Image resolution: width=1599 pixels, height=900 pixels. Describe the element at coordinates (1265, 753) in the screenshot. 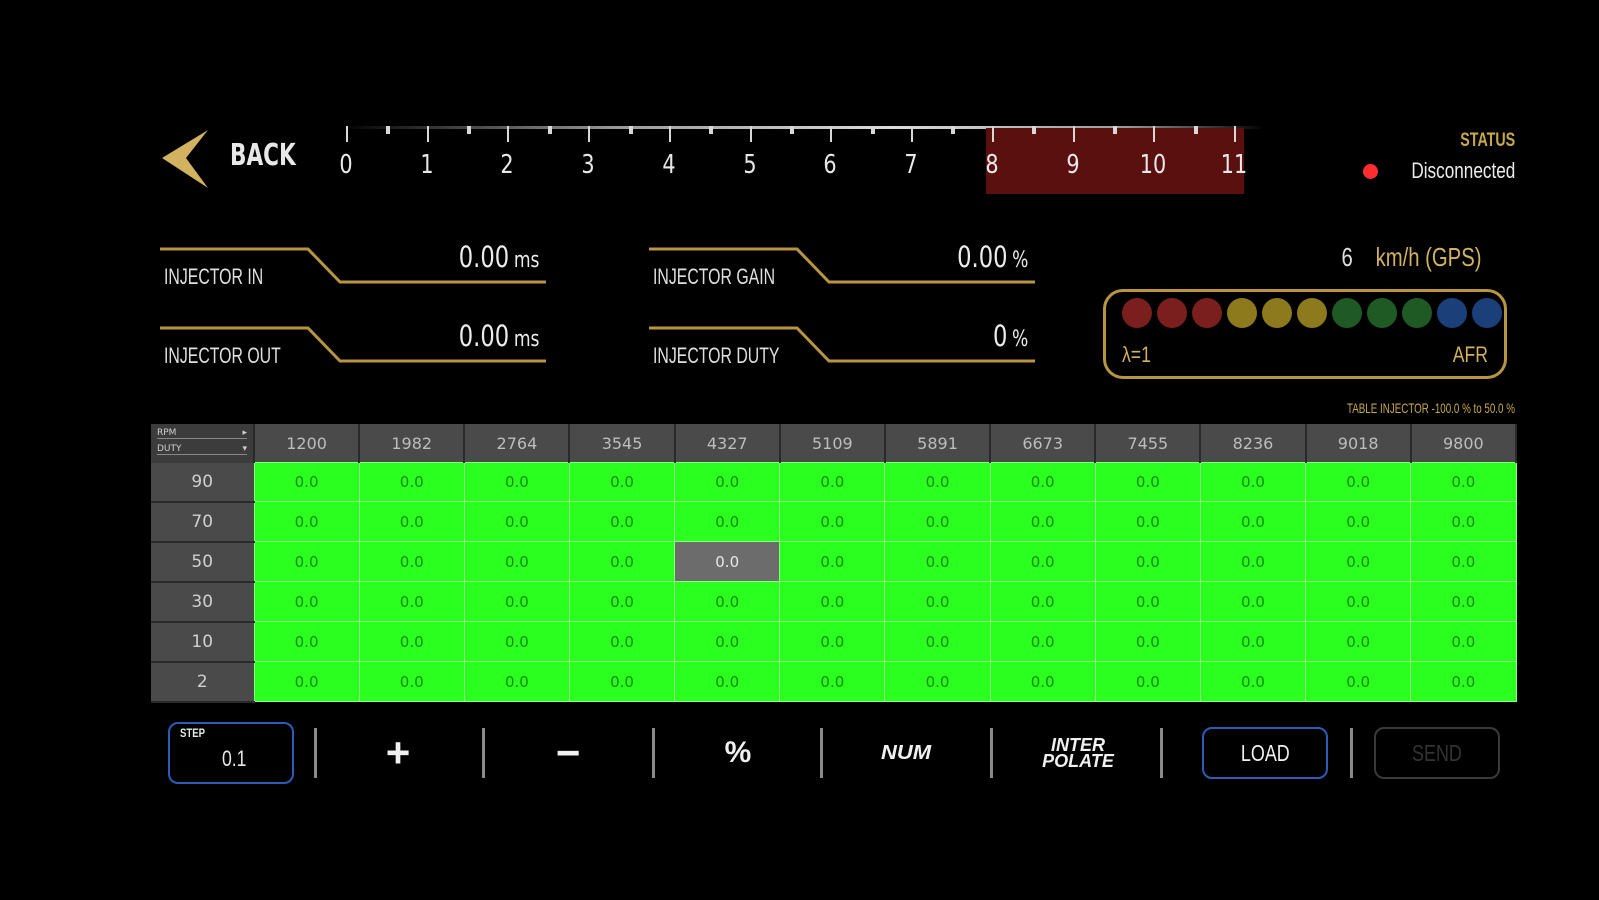

I see `load-button: LOAD` at that location.